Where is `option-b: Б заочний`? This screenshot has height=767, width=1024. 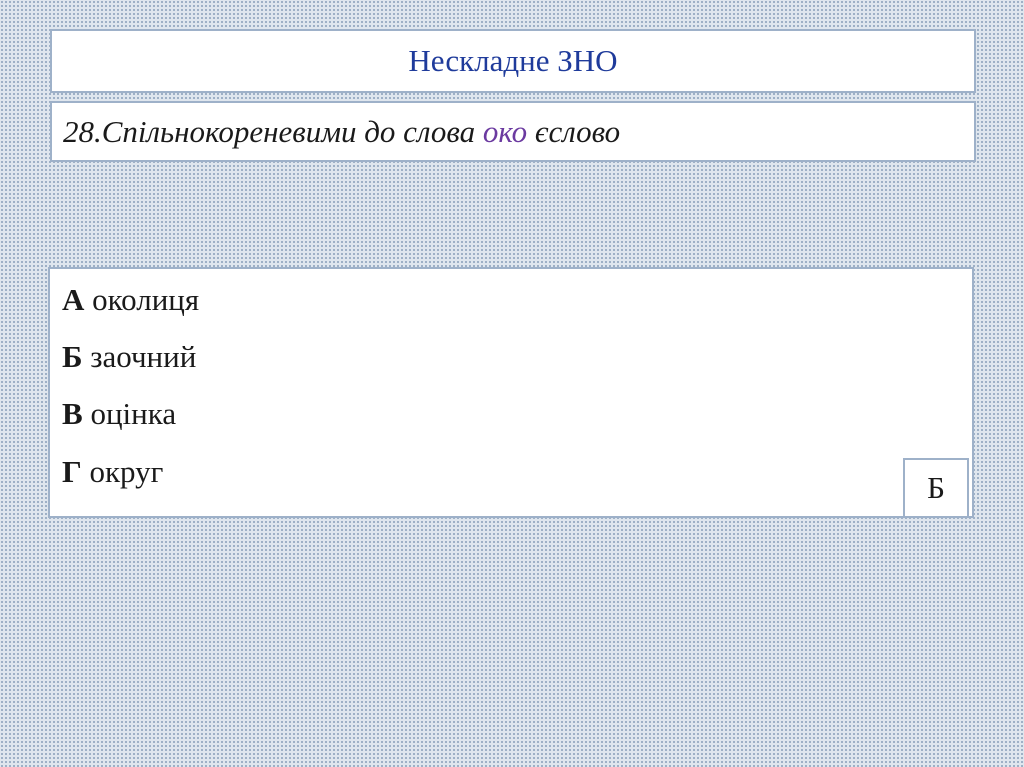 option-b: Б заочний is located at coordinates (129, 357).